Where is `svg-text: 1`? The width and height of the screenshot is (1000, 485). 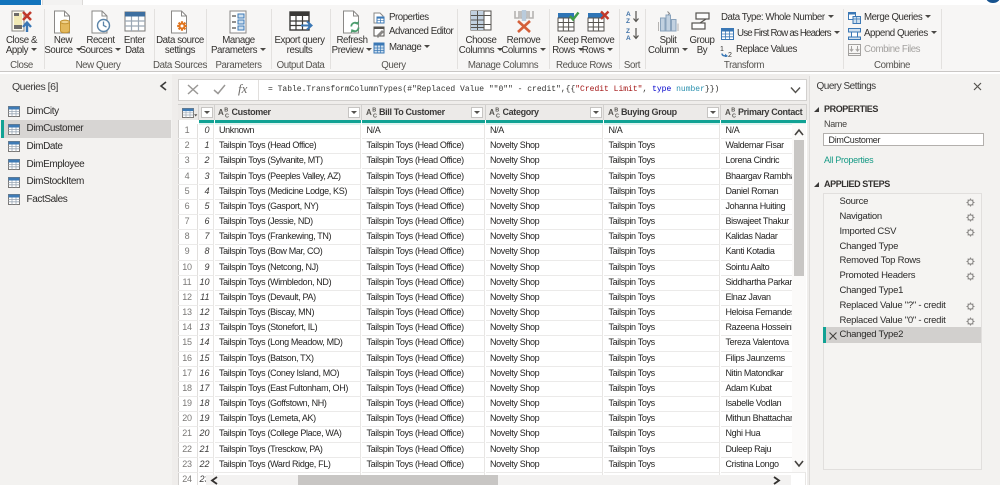 svg-text: 1 is located at coordinates (722, 49).